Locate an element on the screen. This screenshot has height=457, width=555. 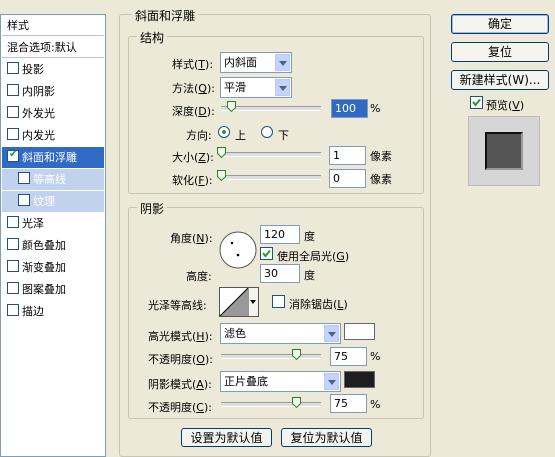
style-checkbox: ✔ is located at coordinates (13, 155).